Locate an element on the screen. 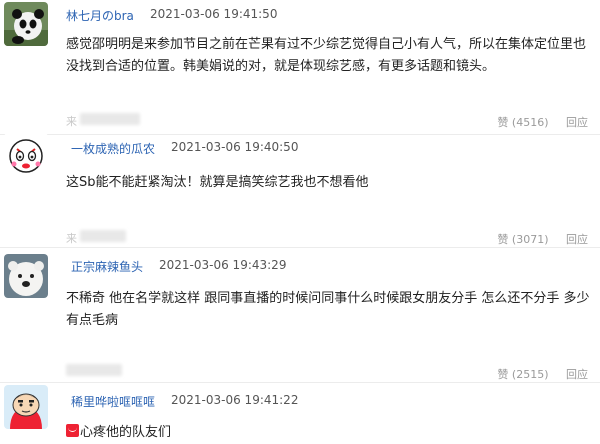 The height and width of the screenshot is (444, 600). comment-actions: 赞 (4516) 回应 is located at coordinates (535, 122).